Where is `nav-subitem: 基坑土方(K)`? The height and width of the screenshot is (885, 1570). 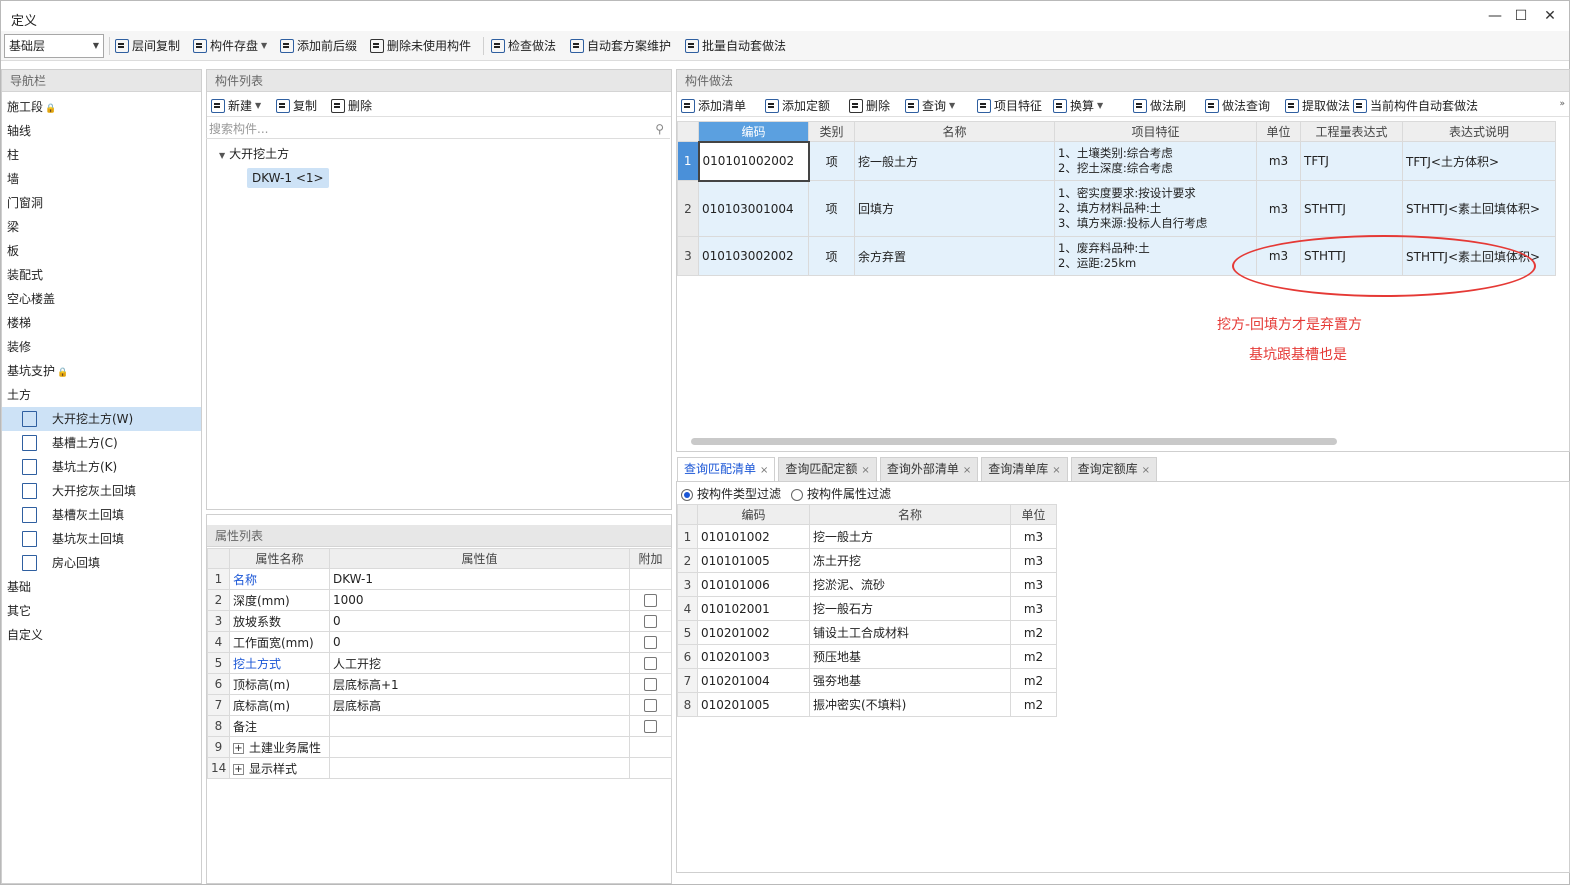 nav-subitem: 基坑土方(K) is located at coordinates (101, 467).